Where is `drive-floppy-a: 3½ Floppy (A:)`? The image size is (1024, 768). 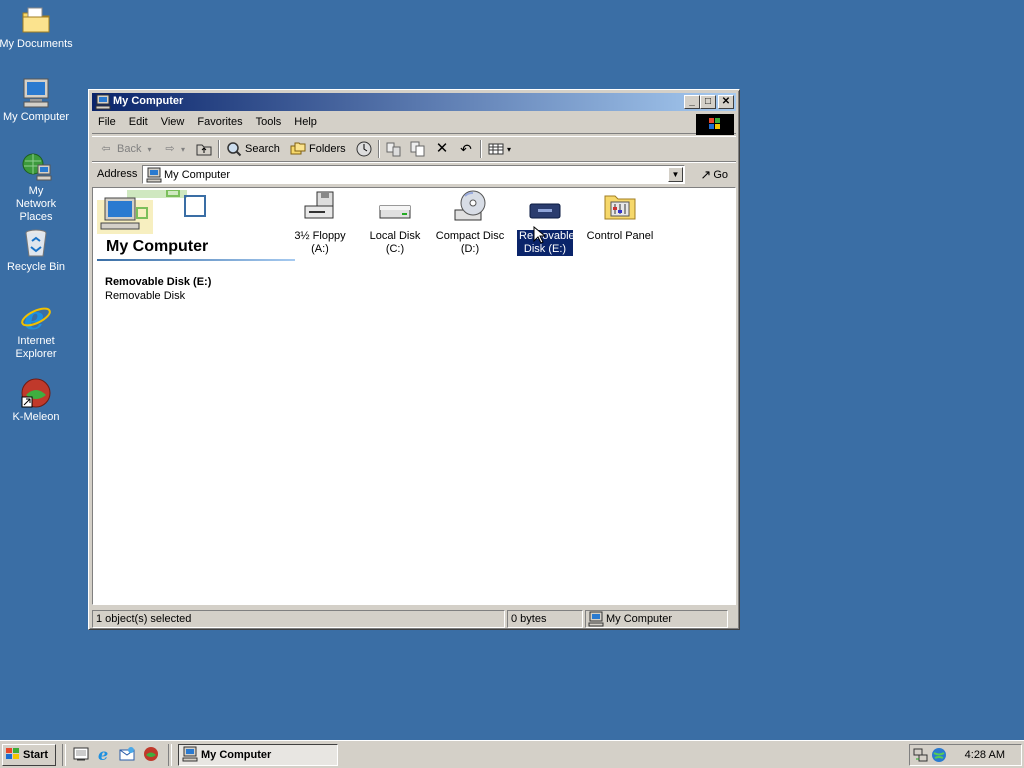
drive-floppy-a: 3½ Floppy (A:) is located at coordinates (320, 223).